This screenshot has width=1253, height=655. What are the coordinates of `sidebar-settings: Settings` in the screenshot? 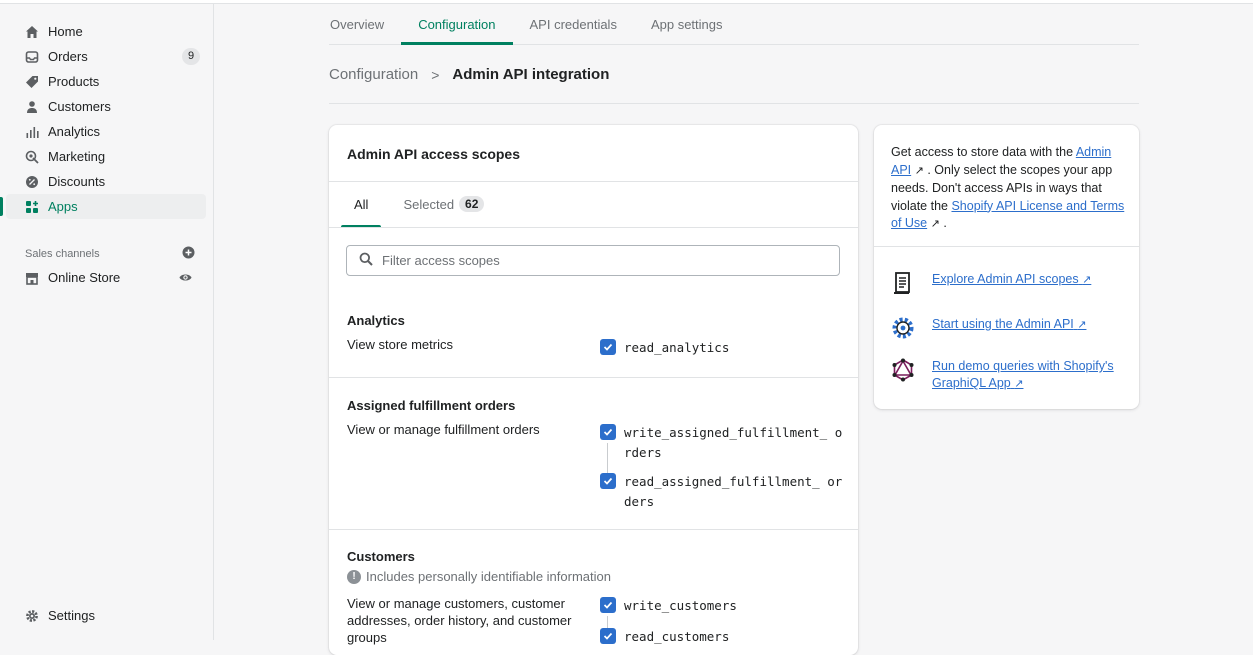 It's located at (106, 615).